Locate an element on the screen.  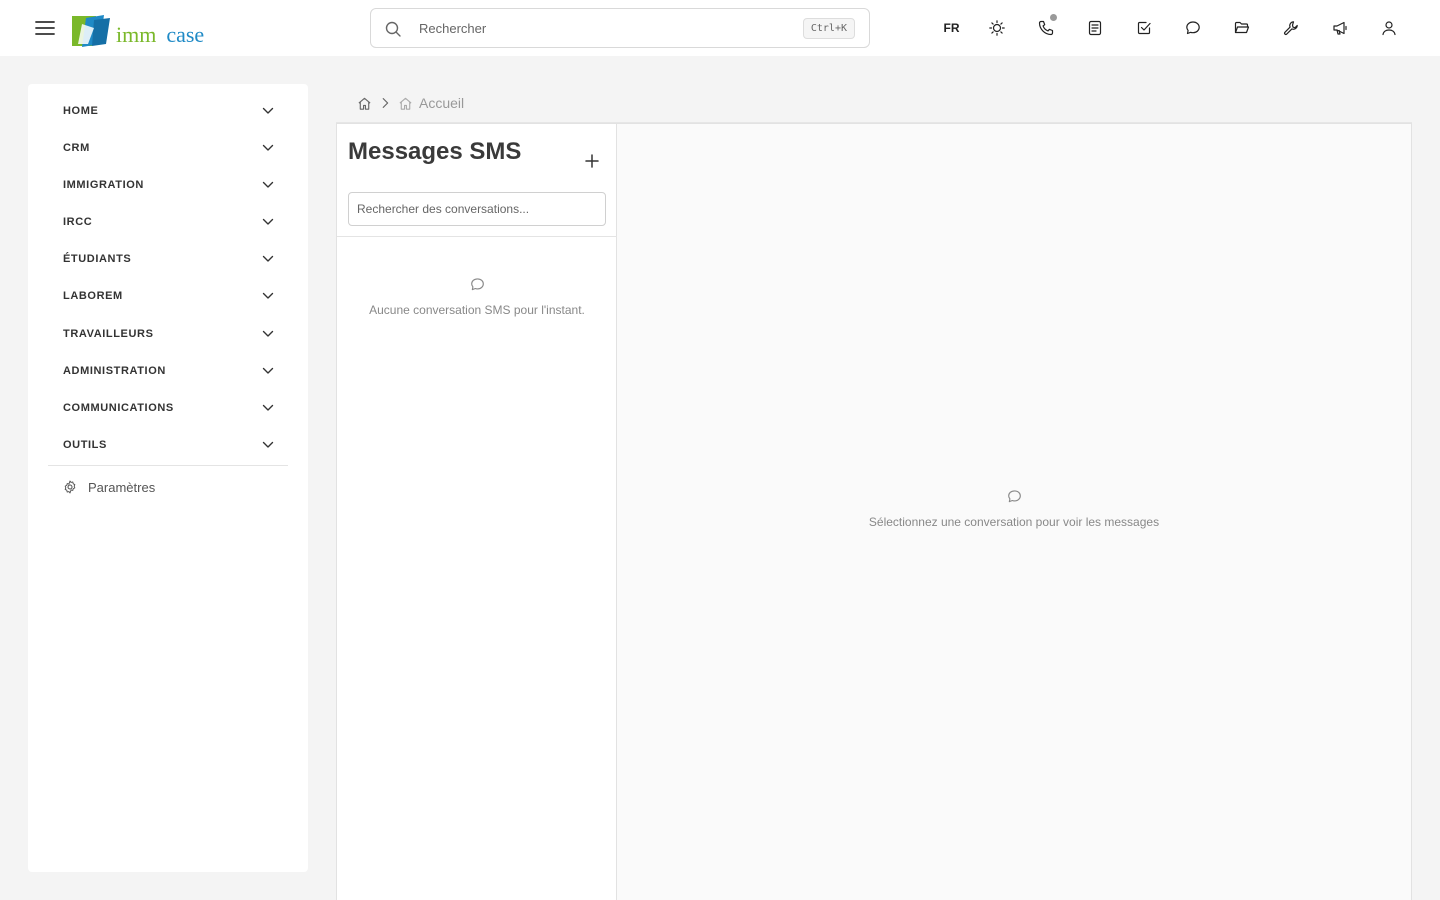
breadcrumb: Accueil is located at coordinates (410, 103).